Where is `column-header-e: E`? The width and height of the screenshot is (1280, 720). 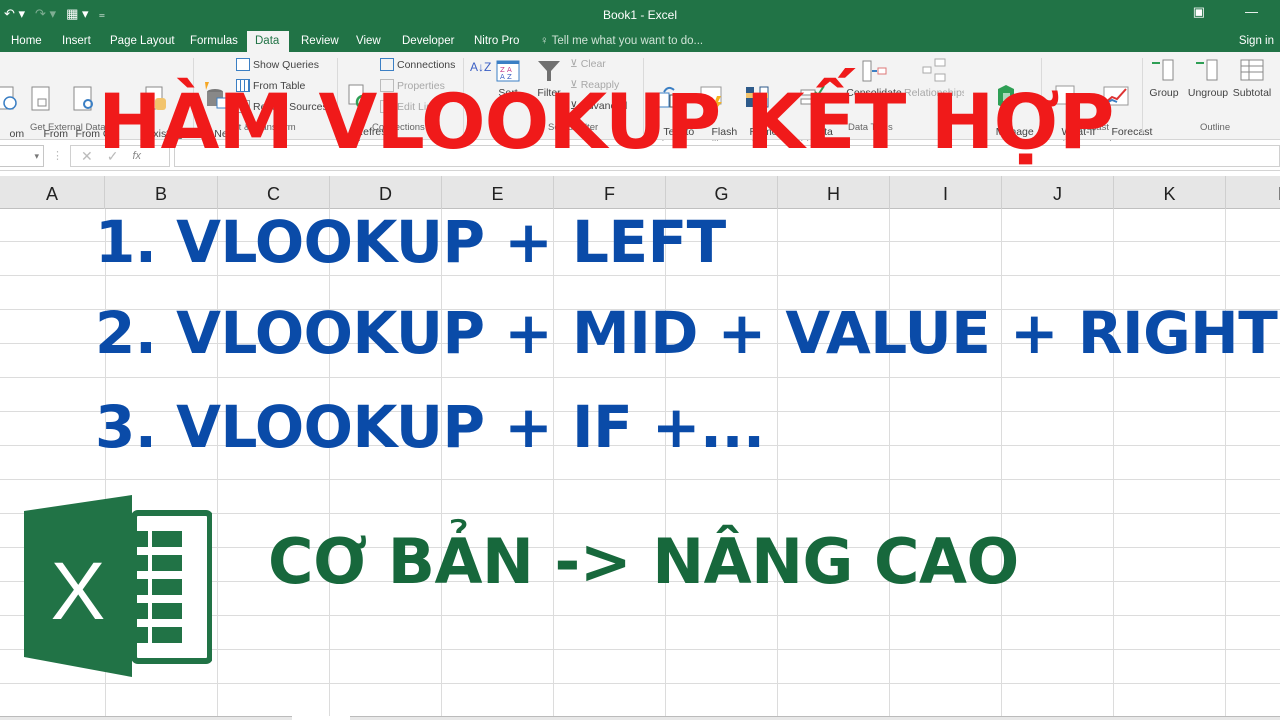 column-header-e: E is located at coordinates (498, 192).